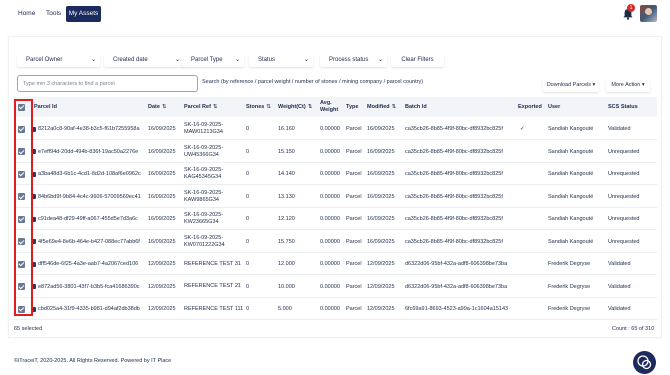 The width and height of the screenshot is (670, 375). What do you see at coordinates (628, 85) in the screenshot?
I see `more-action-button: More Action ▾` at bounding box center [628, 85].